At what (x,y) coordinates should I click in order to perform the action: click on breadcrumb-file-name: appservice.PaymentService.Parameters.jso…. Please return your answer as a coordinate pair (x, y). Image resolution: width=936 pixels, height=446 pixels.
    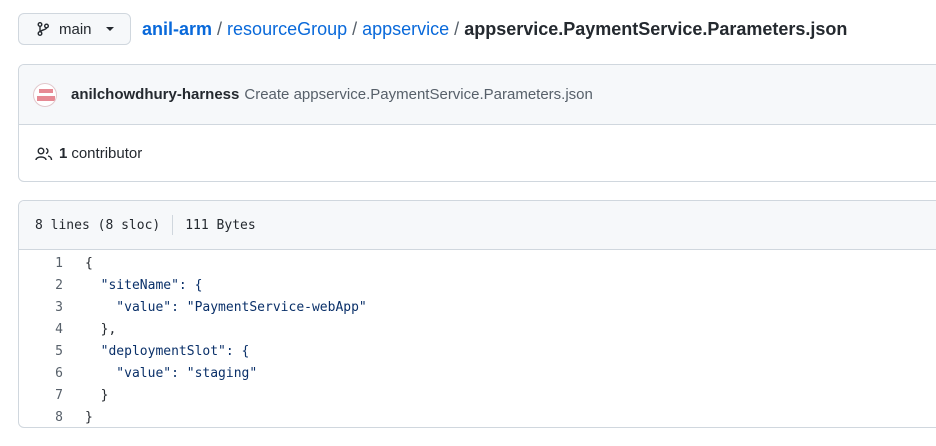
    Looking at the image, I should click on (656, 28).